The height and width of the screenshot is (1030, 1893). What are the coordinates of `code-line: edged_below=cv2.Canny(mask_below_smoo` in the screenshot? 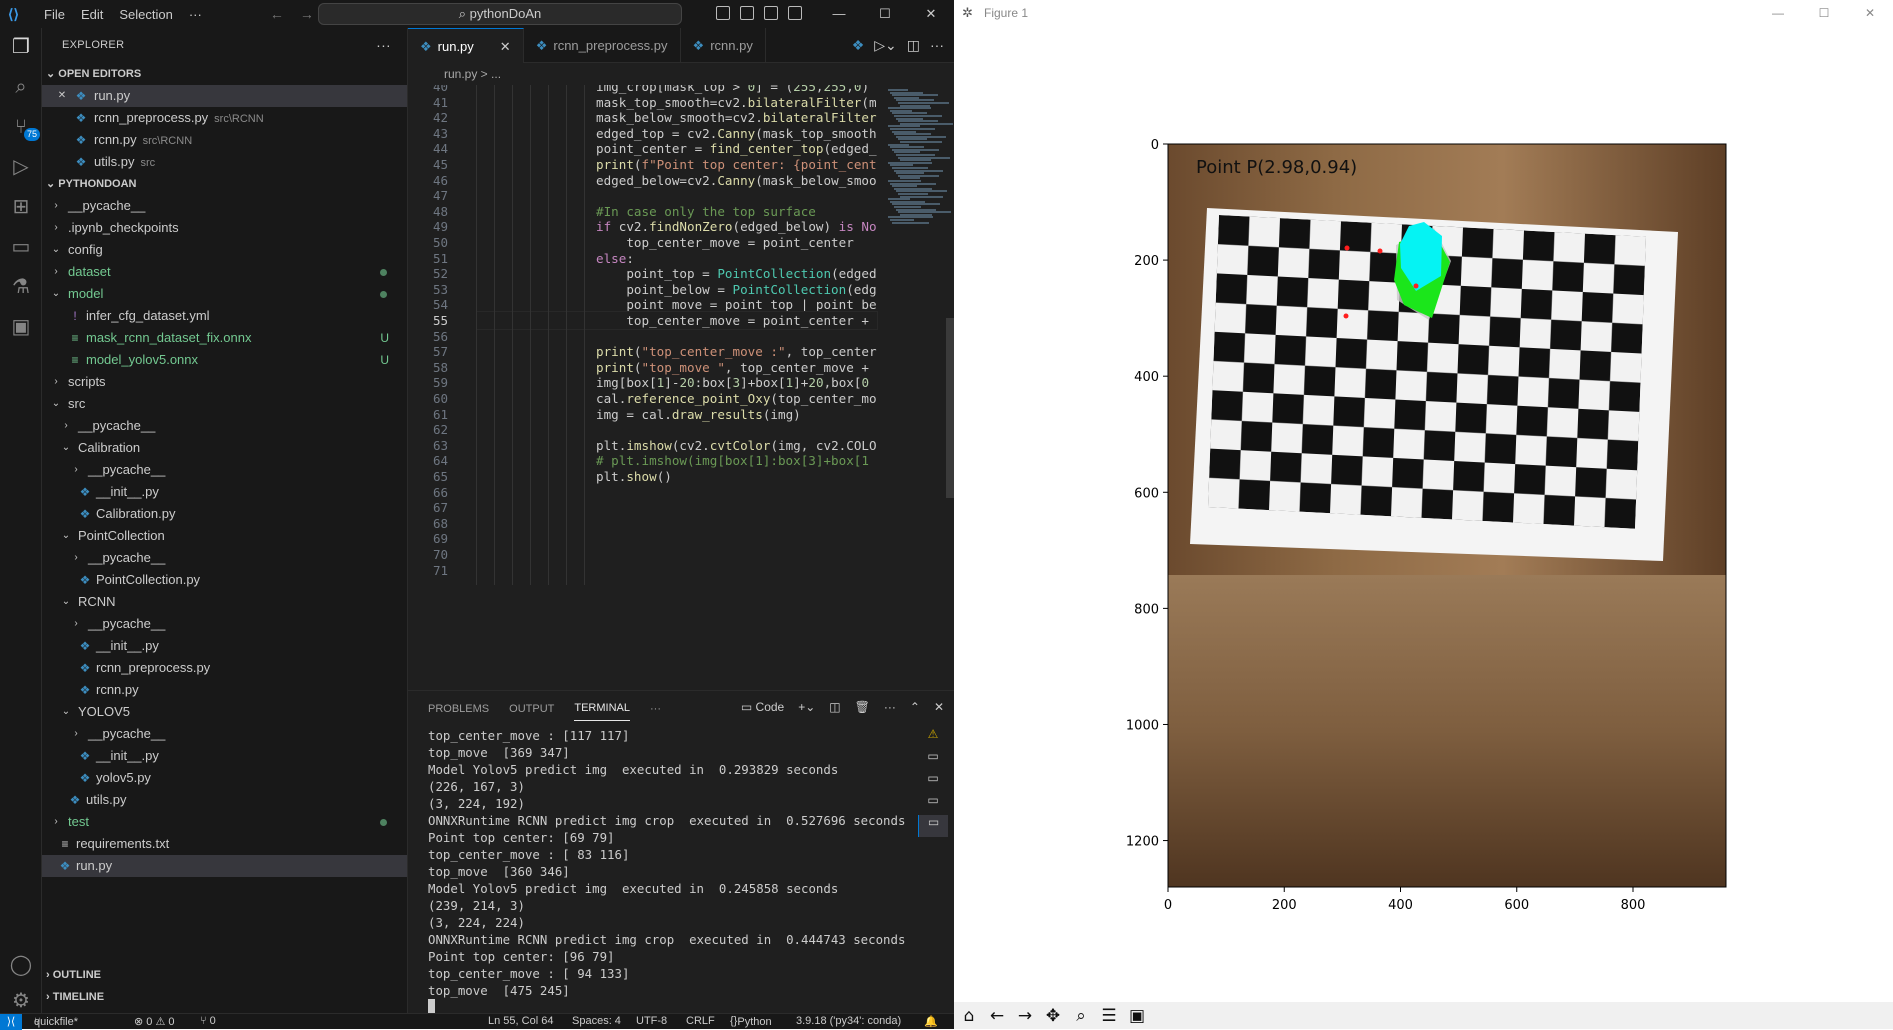 It's located at (736, 180).